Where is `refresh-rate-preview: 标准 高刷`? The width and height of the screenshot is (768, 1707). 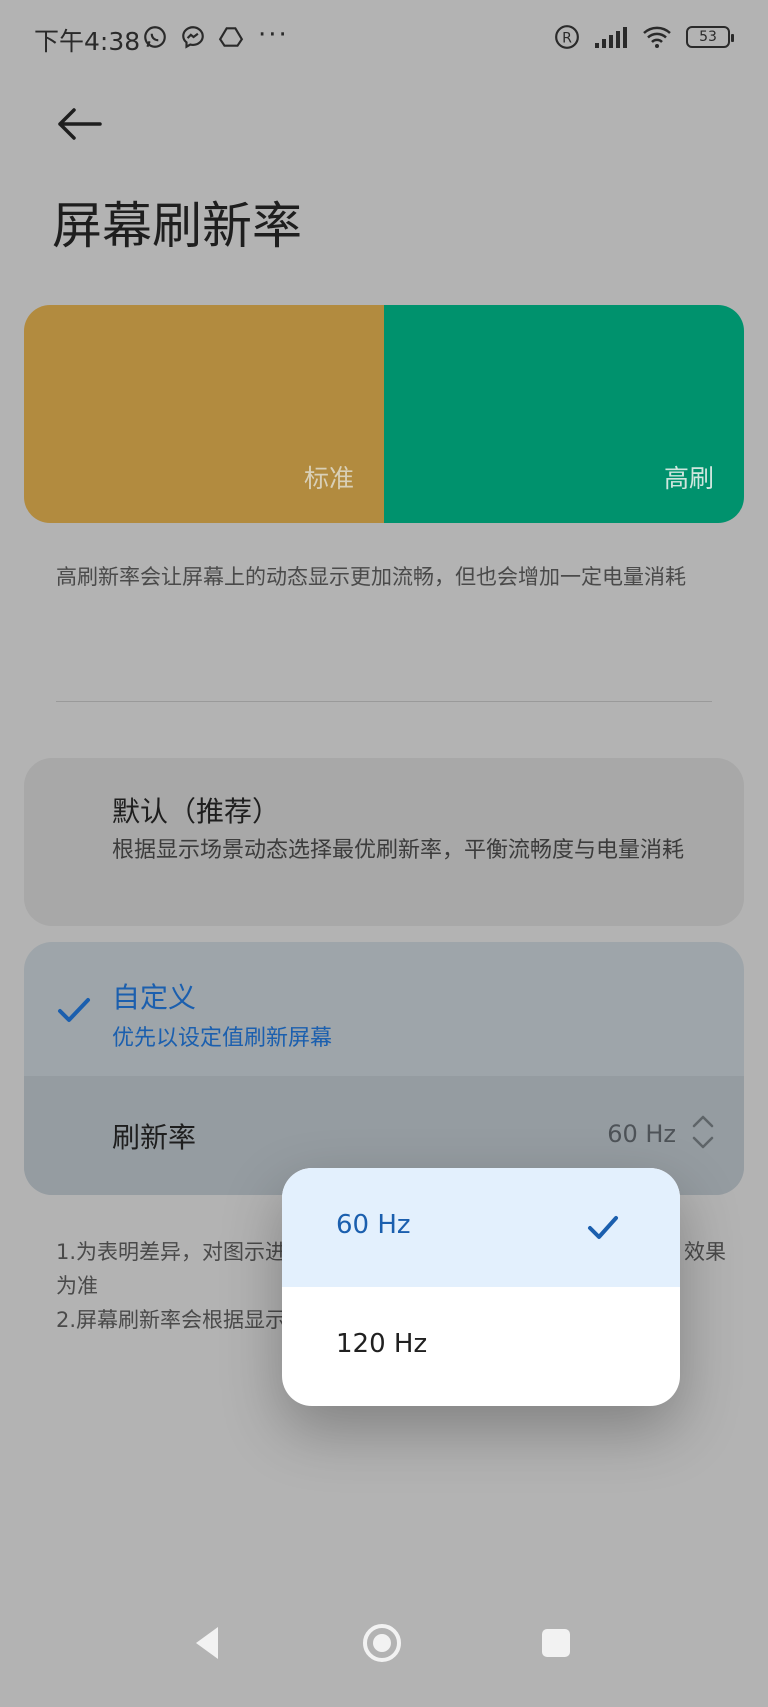
refresh-rate-preview: 标准 高刷 is located at coordinates (384, 414).